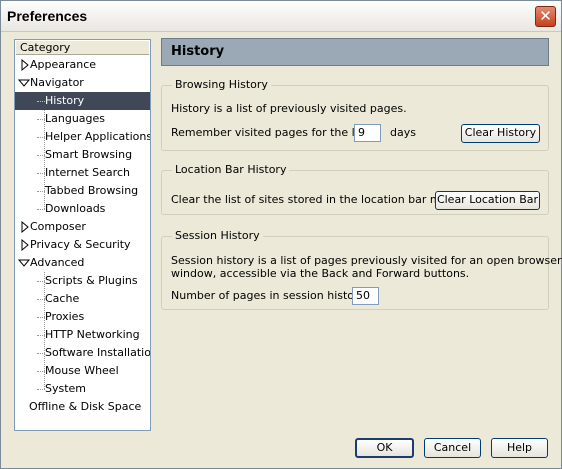  What do you see at coordinates (82, 173) in the screenshot?
I see `sidebar-item-internet-search: Internet Search` at bounding box center [82, 173].